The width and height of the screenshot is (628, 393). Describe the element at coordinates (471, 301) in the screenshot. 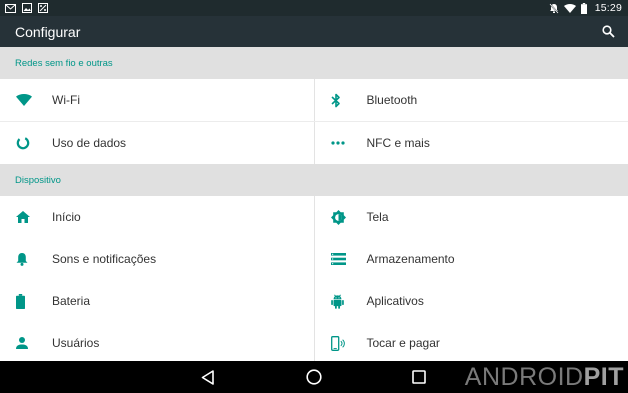

I see `setting-apps: Aplicativos` at that location.